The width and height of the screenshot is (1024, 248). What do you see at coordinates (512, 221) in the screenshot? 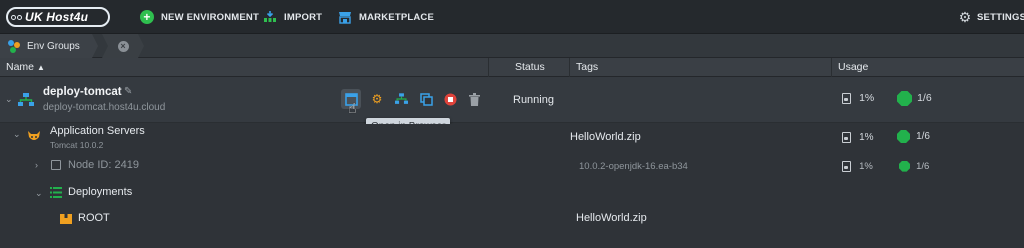
I see `deployment-row` at bounding box center [512, 221].